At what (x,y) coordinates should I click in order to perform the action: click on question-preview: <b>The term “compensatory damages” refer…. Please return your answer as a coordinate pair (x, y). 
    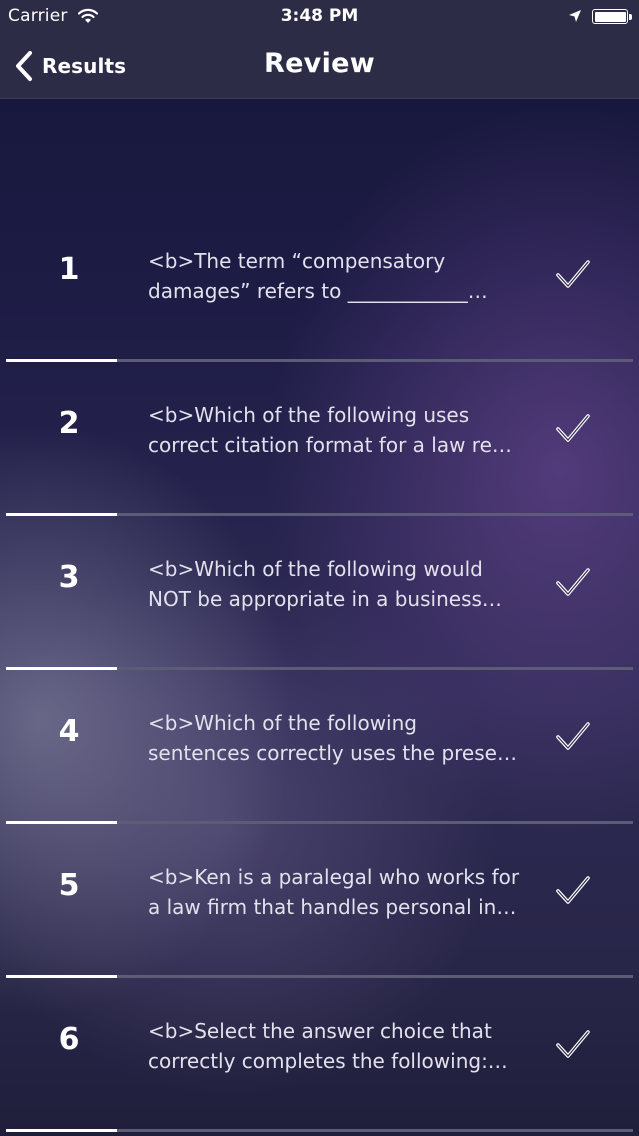
    Looking at the image, I should click on (334, 276).